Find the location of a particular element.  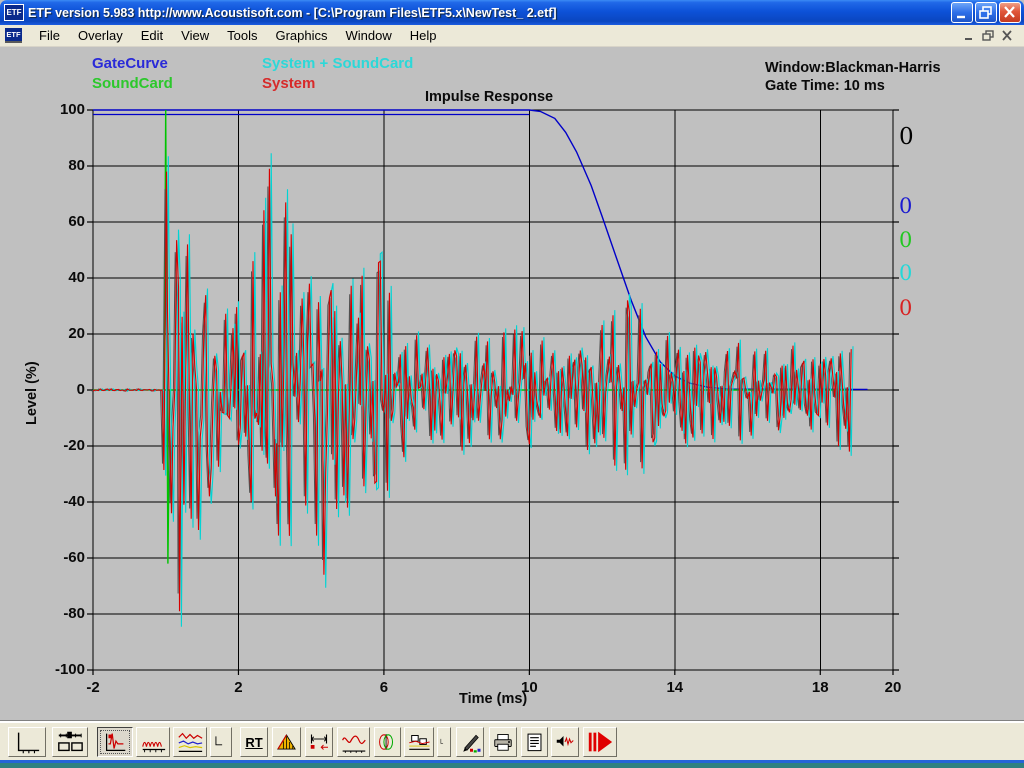

y-tick-label: -100 is located at coordinates (69, 669).